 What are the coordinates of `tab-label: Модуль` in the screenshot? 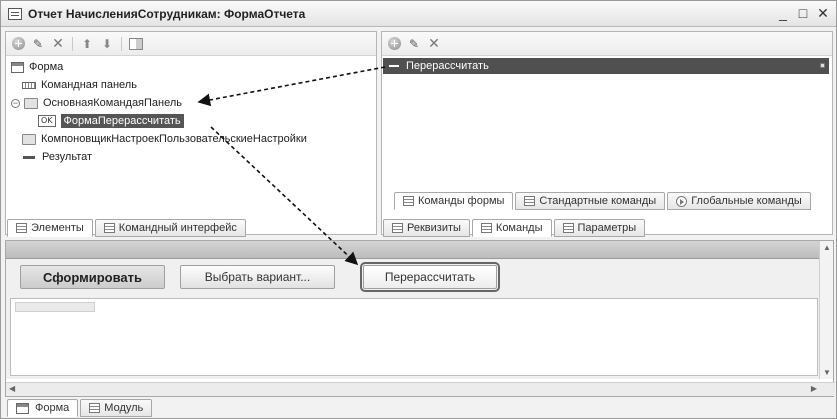 It's located at (124, 408).